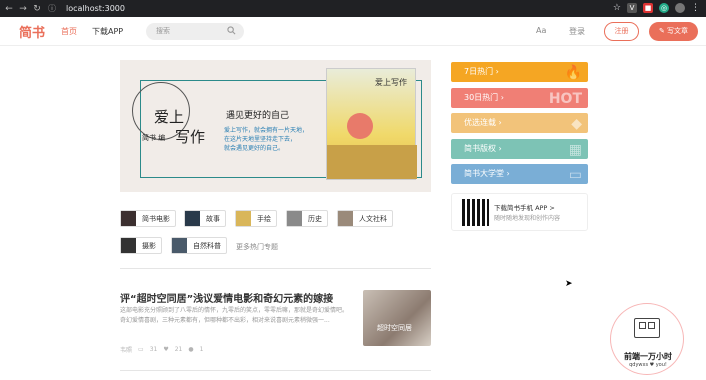  What do you see at coordinates (576, 124) in the screenshot?
I see `diamond-icon: ◆` at bounding box center [576, 124].